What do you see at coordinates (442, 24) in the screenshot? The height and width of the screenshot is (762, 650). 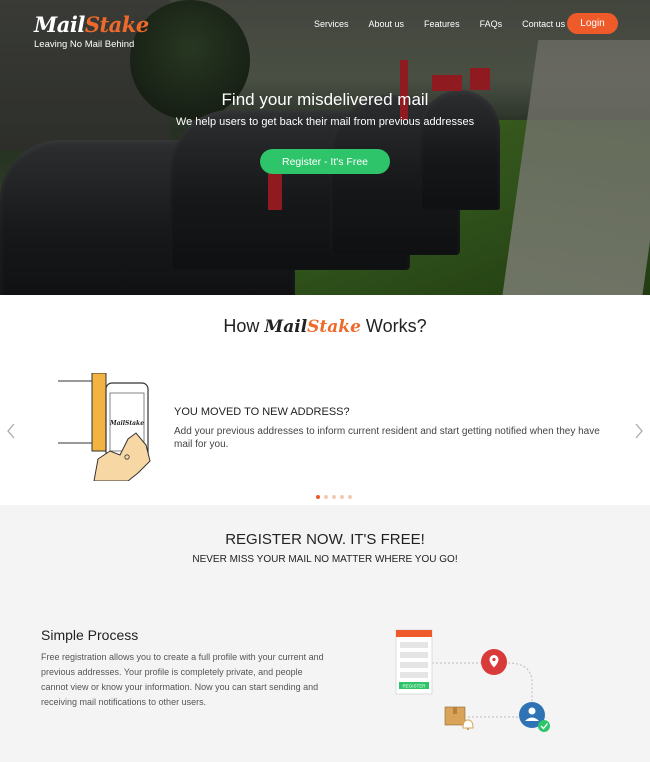 I see `nav-features: Features` at bounding box center [442, 24].